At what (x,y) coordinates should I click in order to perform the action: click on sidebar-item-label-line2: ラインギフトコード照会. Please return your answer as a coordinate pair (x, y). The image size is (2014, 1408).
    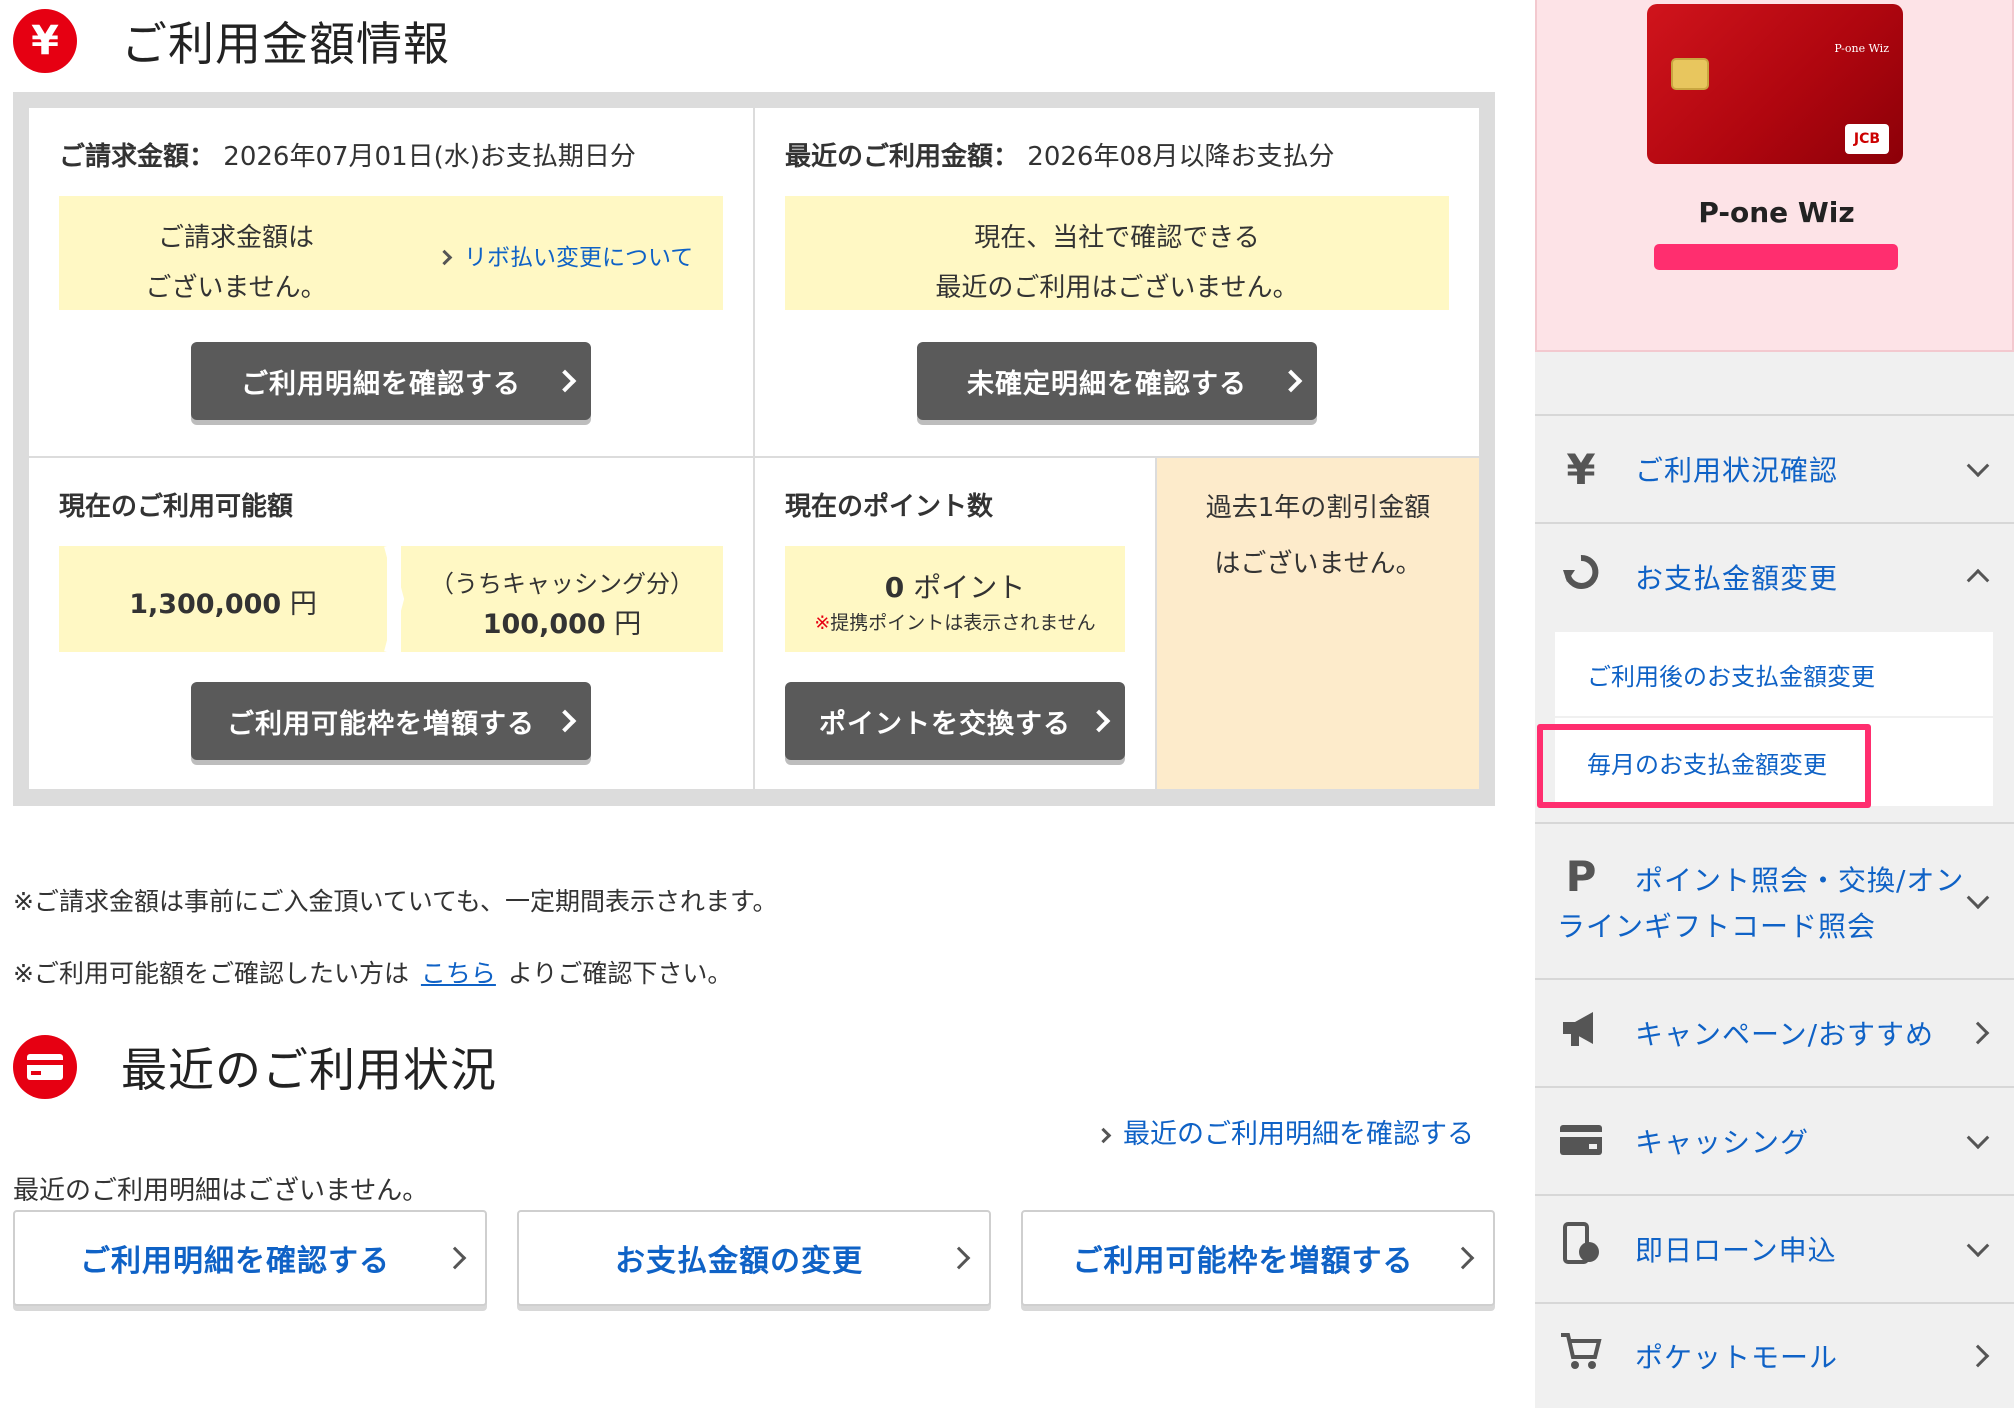
    Looking at the image, I should click on (1717, 926).